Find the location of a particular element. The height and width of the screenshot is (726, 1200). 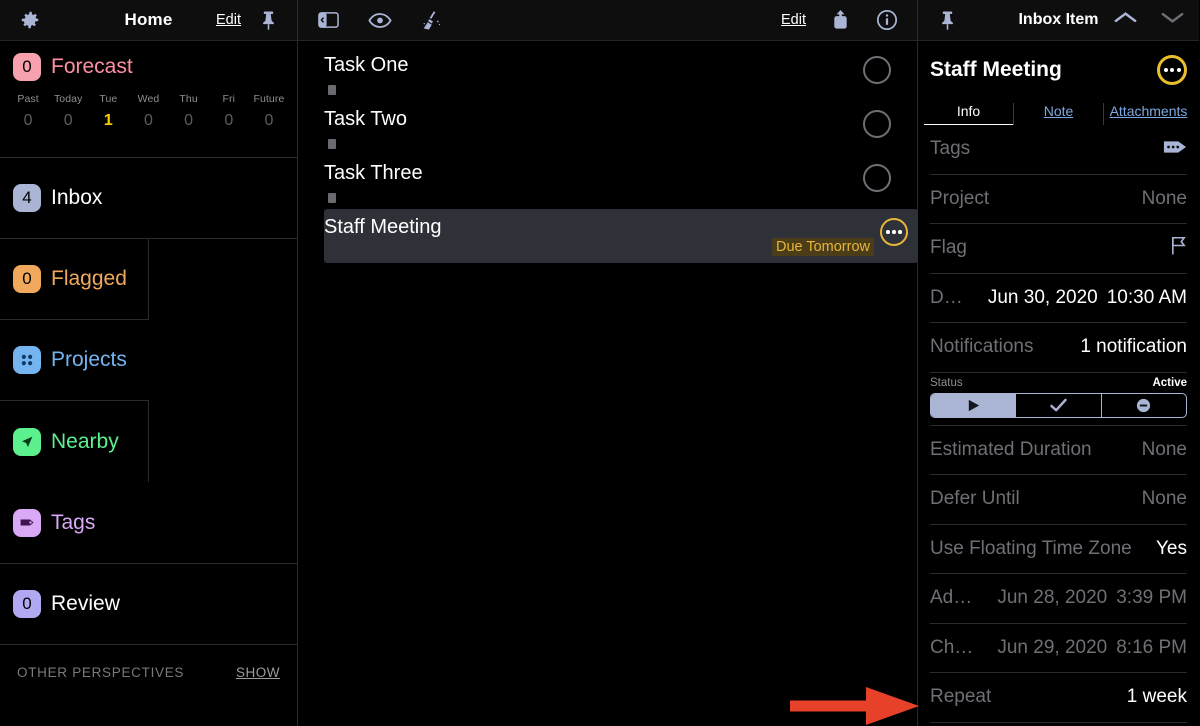

sidebar-item-nearby: Nearby is located at coordinates (74, 441).